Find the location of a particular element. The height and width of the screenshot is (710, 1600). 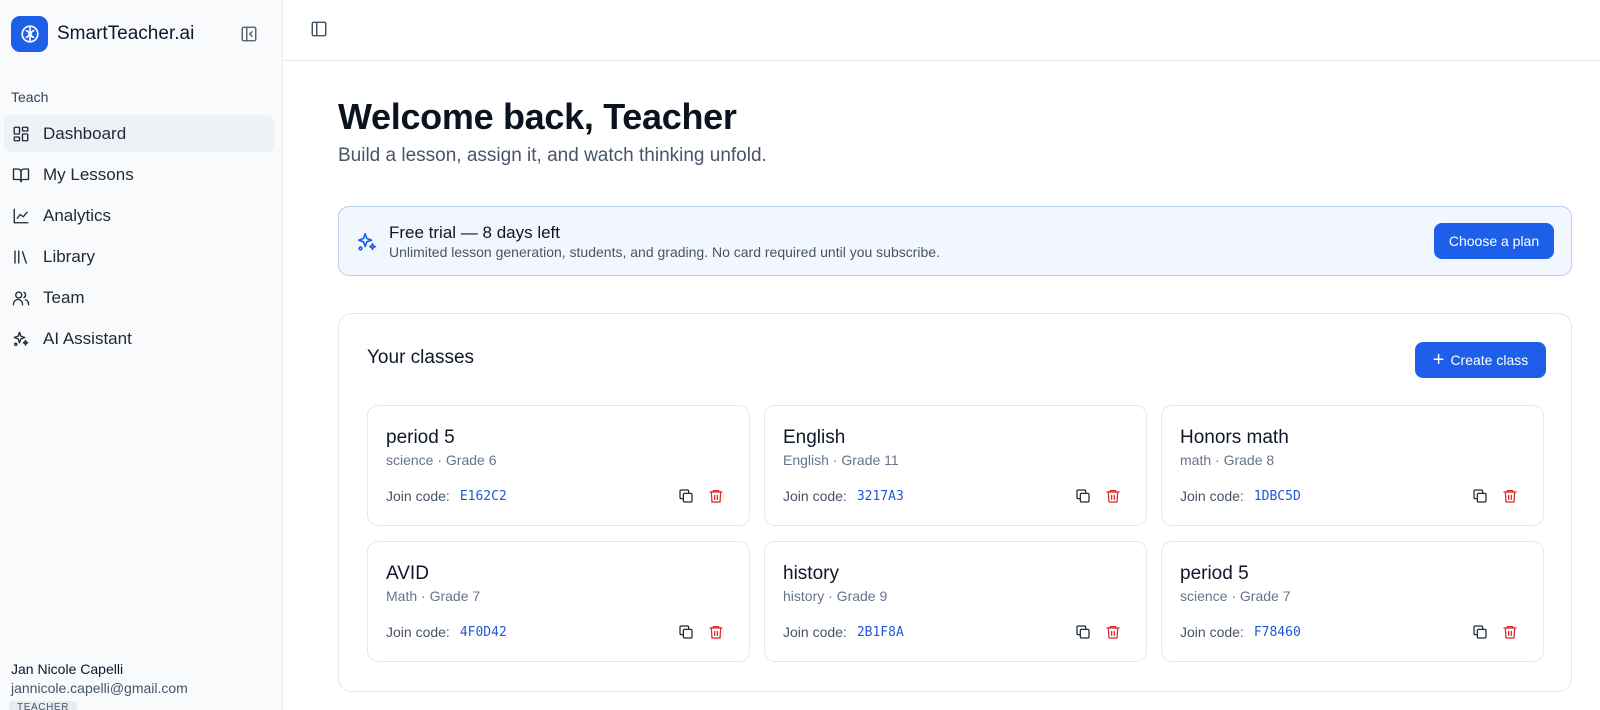

choose-plan-button: Choose a plan is located at coordinates (1494, 241).